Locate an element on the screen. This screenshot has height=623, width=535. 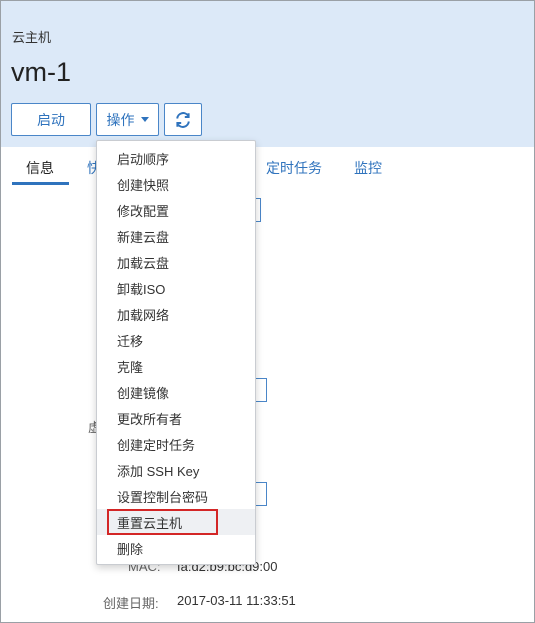
menu-item-reset-vm: 重置云主机 is located at coordinates (176, 522).